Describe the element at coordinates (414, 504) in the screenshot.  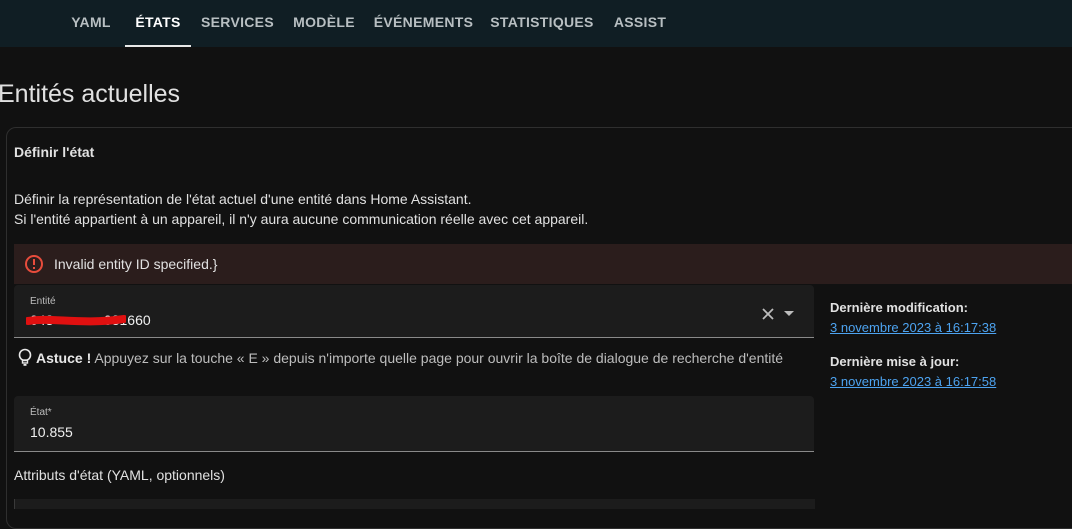
I see `yaml-editor` at that location.